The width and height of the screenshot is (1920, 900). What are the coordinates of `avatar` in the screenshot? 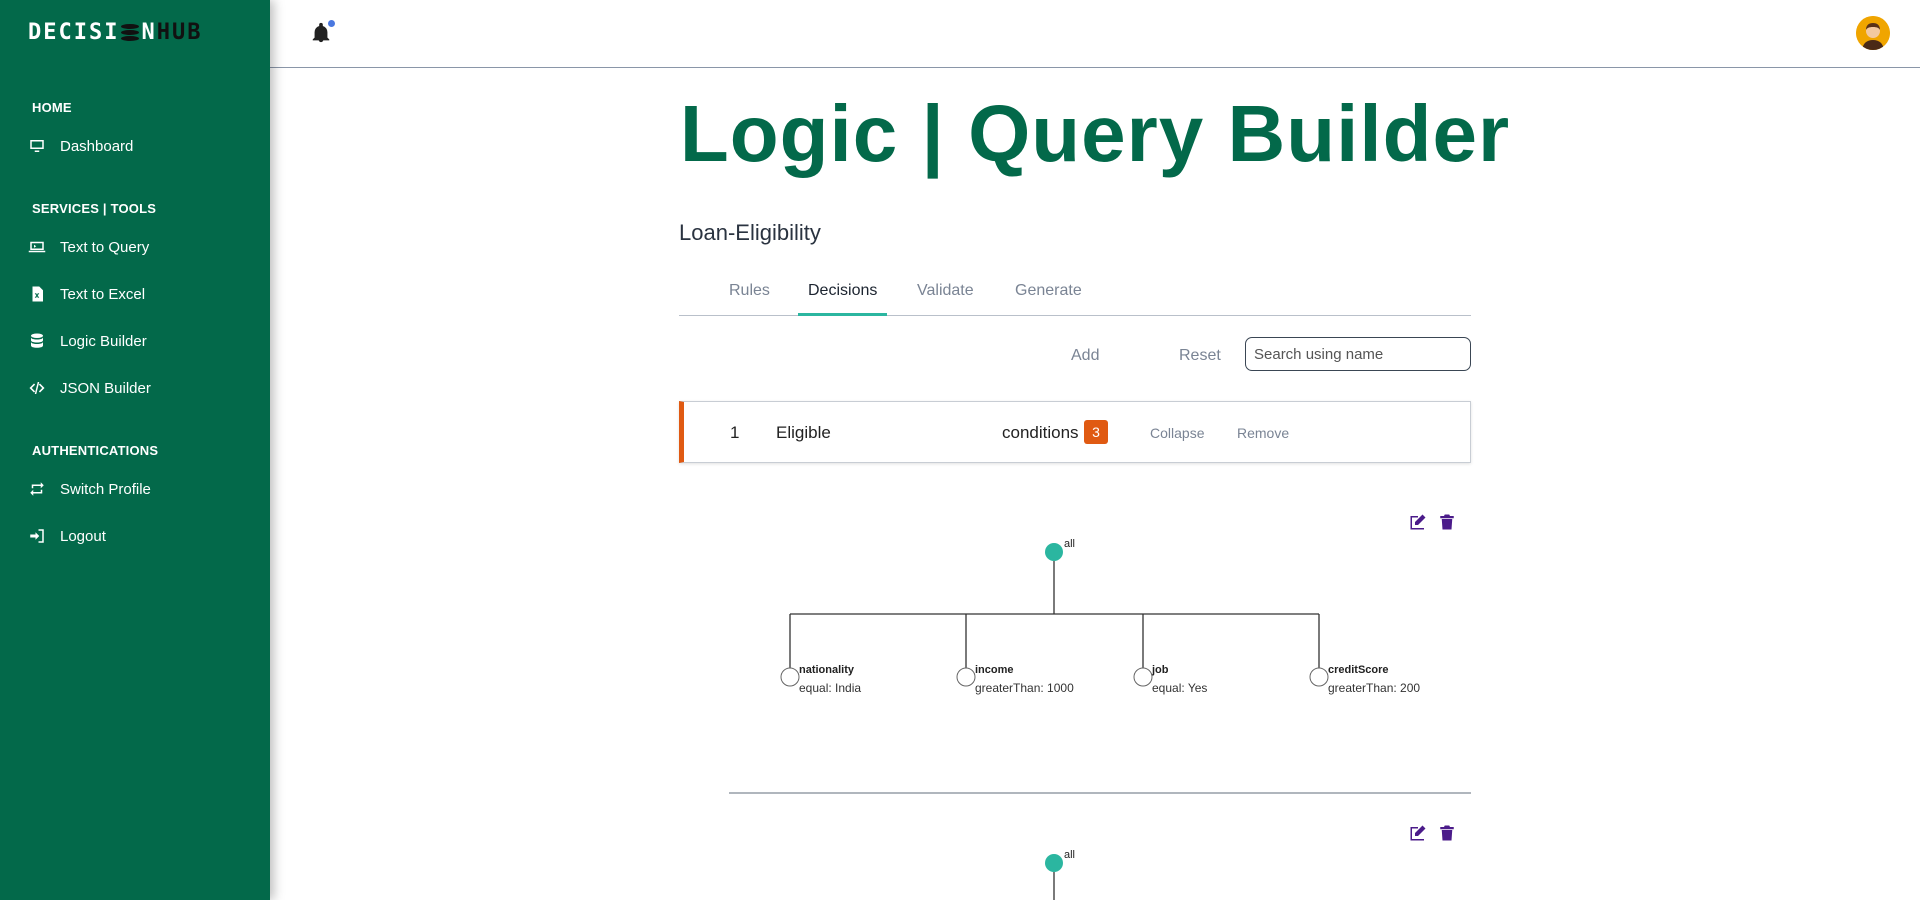 It's located at (1873, 33).